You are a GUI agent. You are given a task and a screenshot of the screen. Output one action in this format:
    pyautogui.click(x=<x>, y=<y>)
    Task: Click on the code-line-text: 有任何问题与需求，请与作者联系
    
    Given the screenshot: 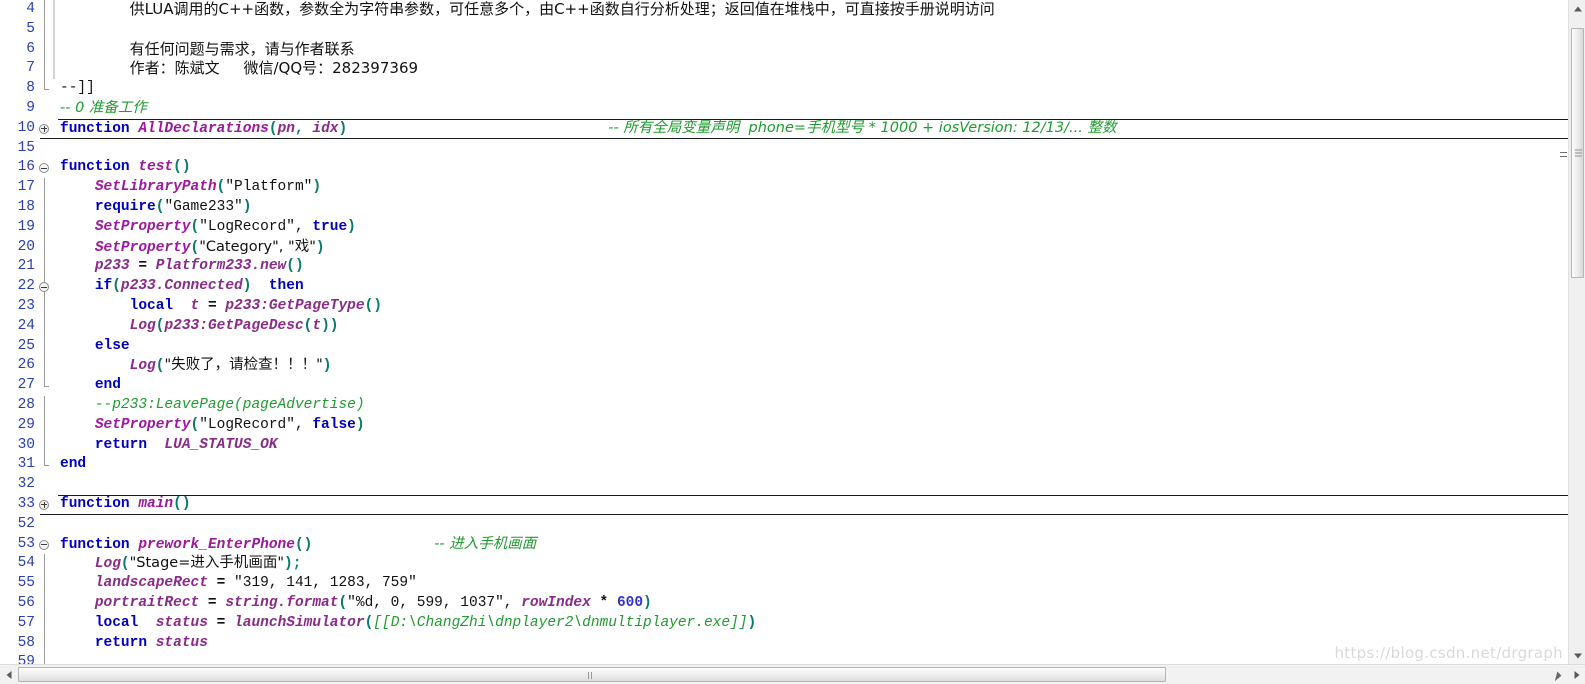 What is the action you would take?
    pyautogui.click(x=813, y=50)
    